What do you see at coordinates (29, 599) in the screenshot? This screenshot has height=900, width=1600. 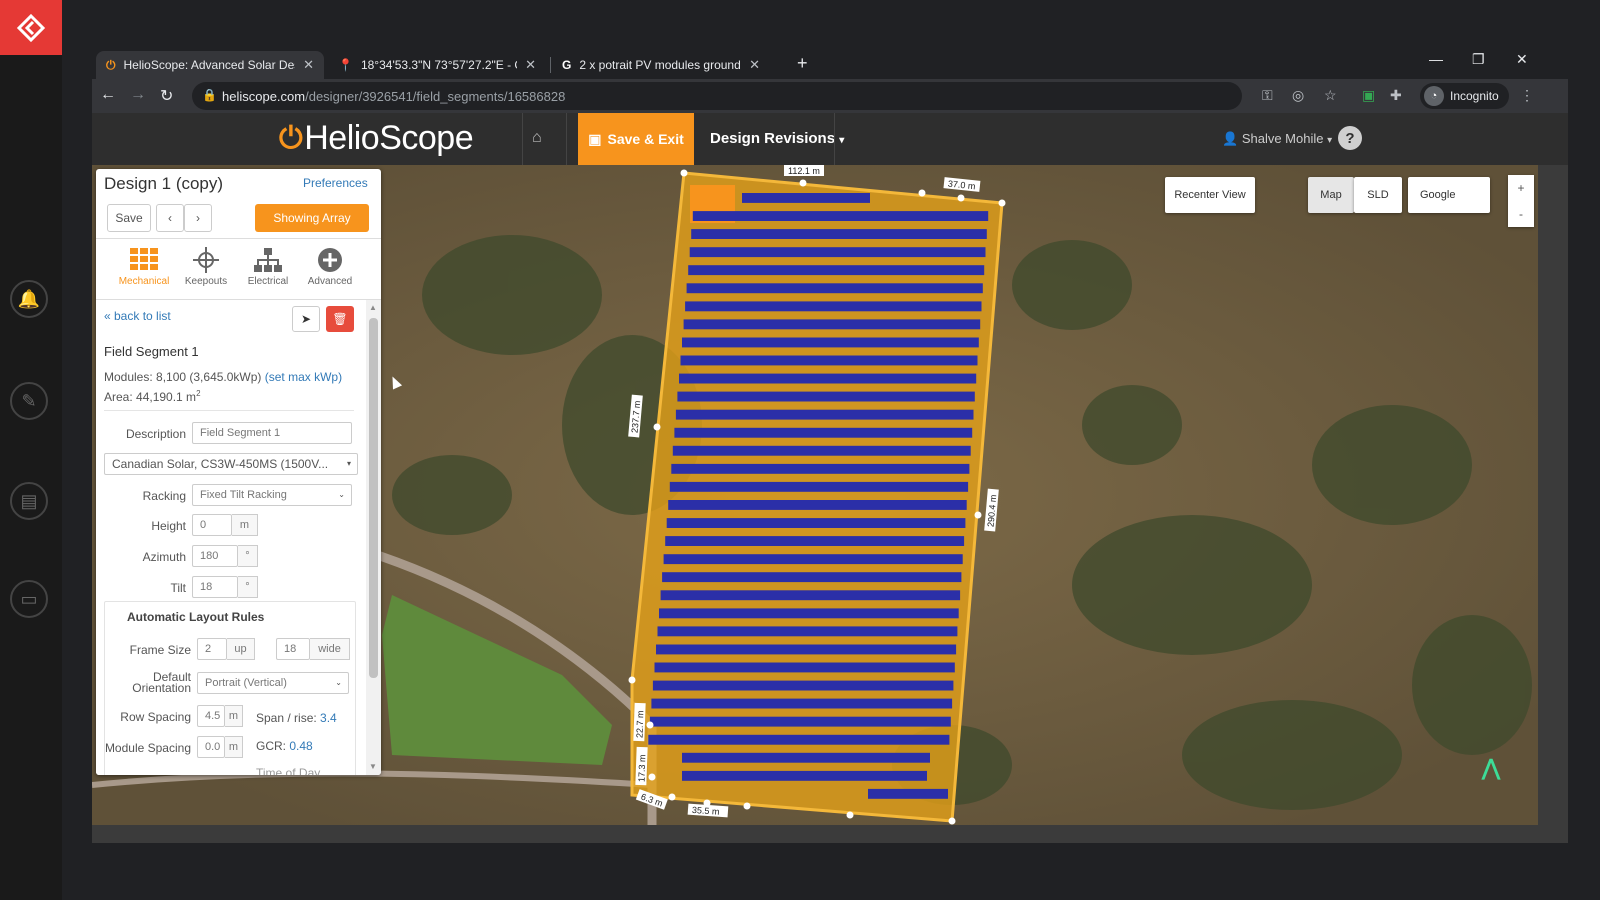 I see `present-icon: ▭` at bounding box center [29, 599].